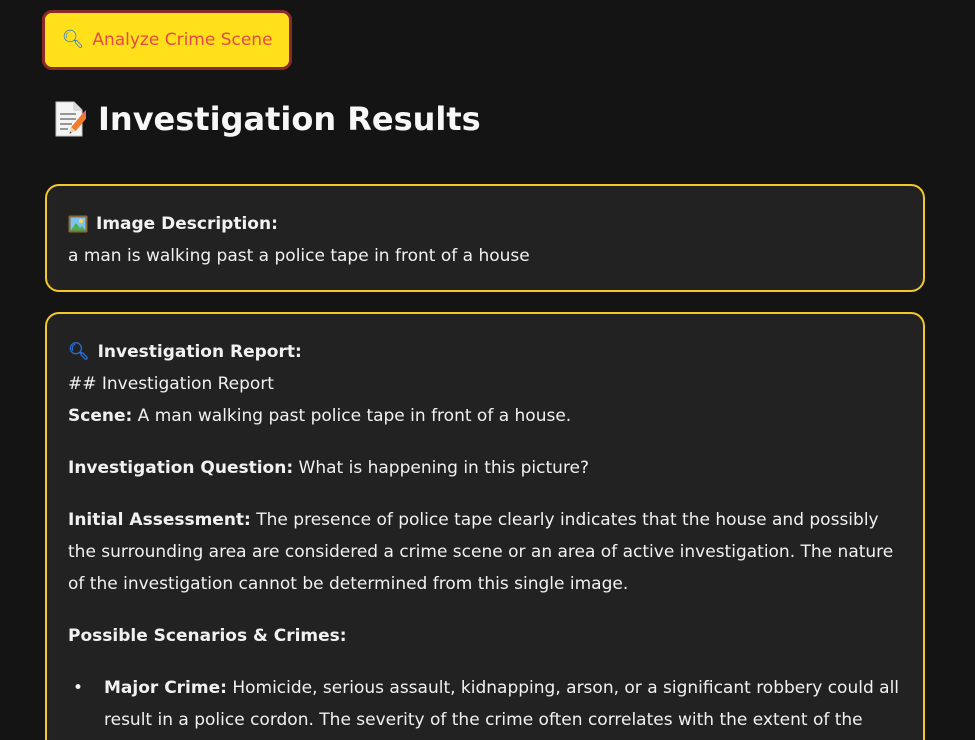 The image size is (975, 740). I want to click on analyze-crime-scene-button: 🔍︎ Analyze Crime Scene, so click(167, 40).